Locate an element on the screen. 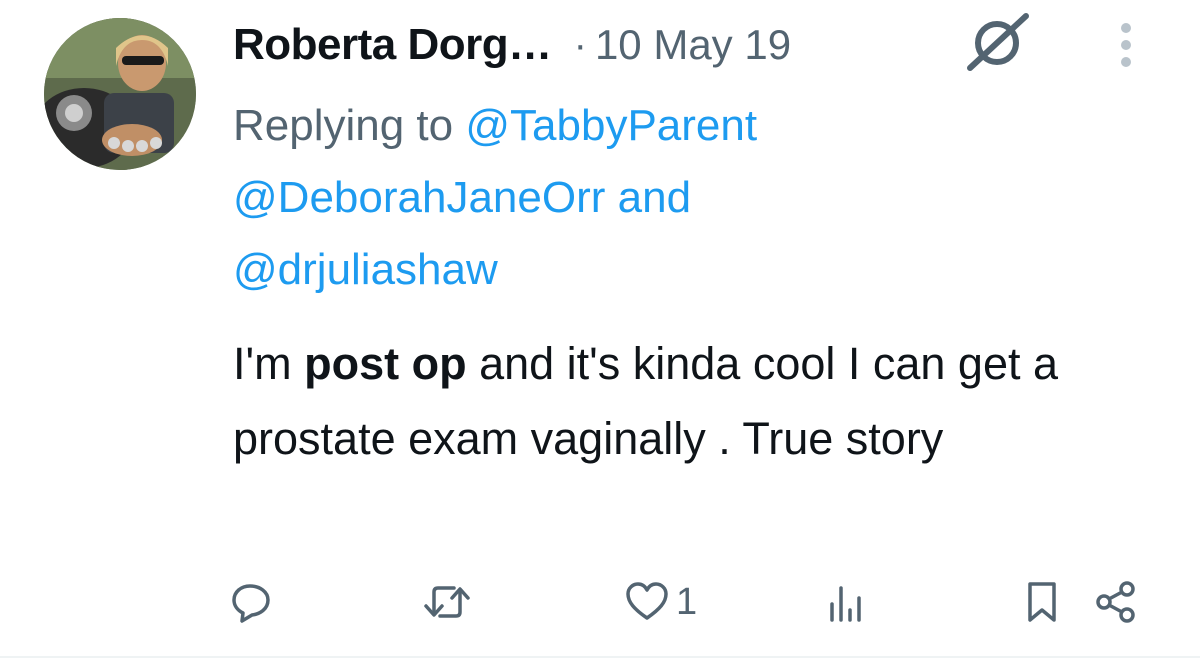 The width and height of the screenshot is (1200, 664). bar-chart-icon is located at coordinates (845, 604).